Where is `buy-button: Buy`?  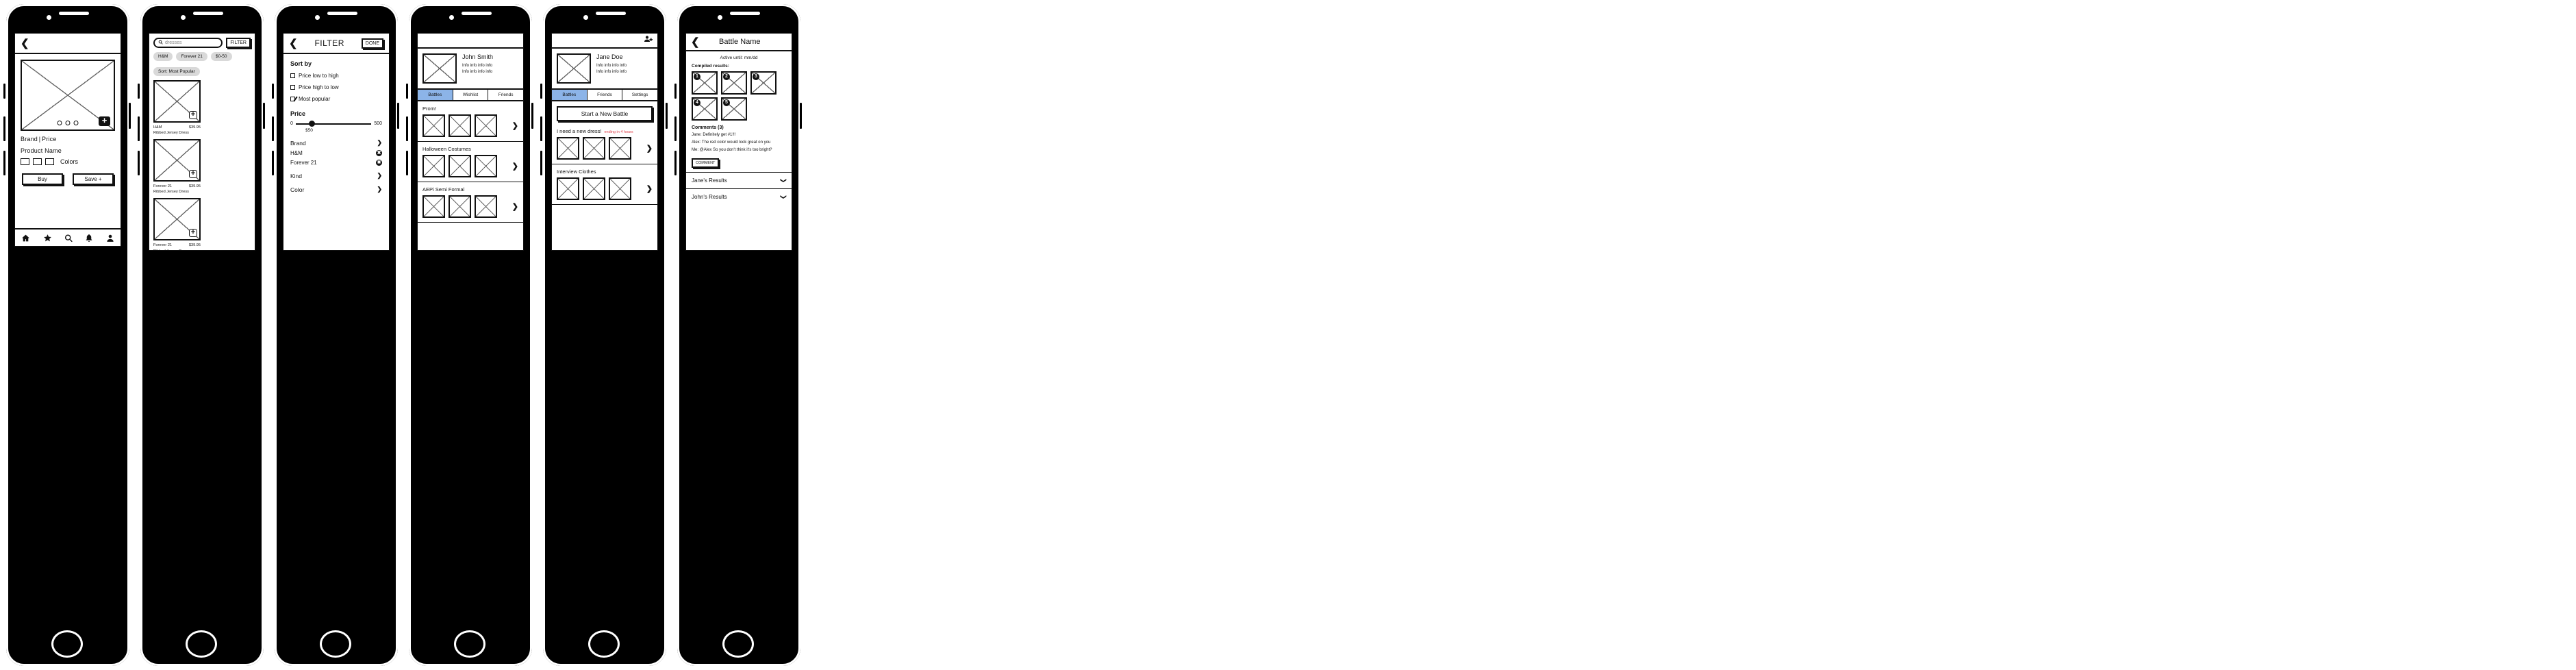 buy-button: Buy is located at coordinates (42, 179).